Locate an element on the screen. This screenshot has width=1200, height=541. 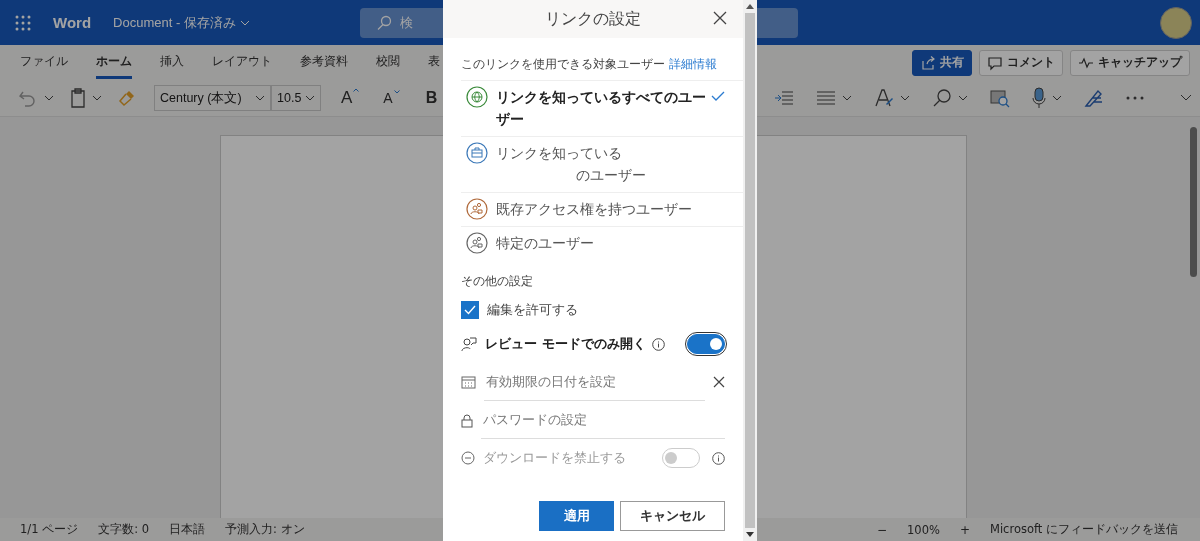
status-item: 1/1 ページ is located at coordinates (49, 529).